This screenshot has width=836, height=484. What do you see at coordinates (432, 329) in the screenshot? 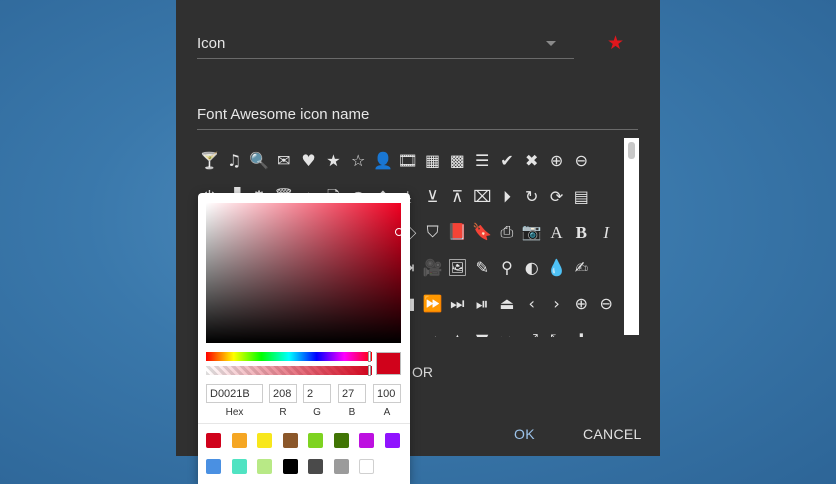
I see `arrow-right-icon: →` at bounding box center [432, 329].